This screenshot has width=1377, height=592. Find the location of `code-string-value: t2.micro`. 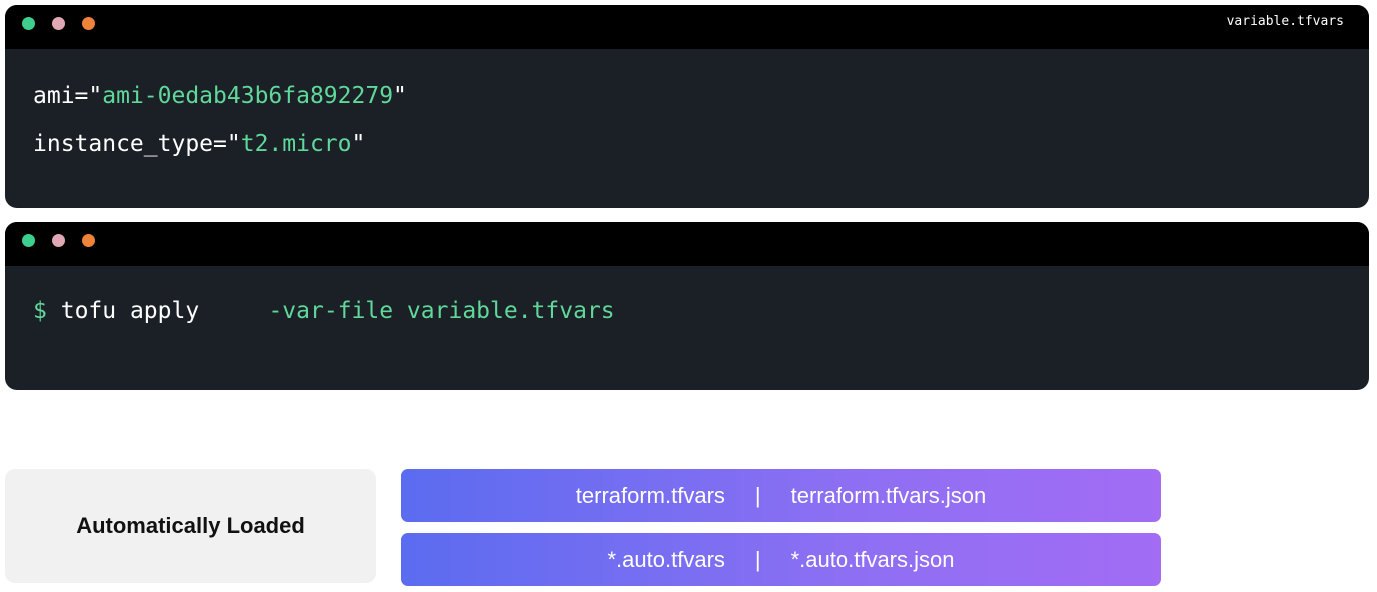

code-string-value: t2.micro is located at coordinates (296, 144).